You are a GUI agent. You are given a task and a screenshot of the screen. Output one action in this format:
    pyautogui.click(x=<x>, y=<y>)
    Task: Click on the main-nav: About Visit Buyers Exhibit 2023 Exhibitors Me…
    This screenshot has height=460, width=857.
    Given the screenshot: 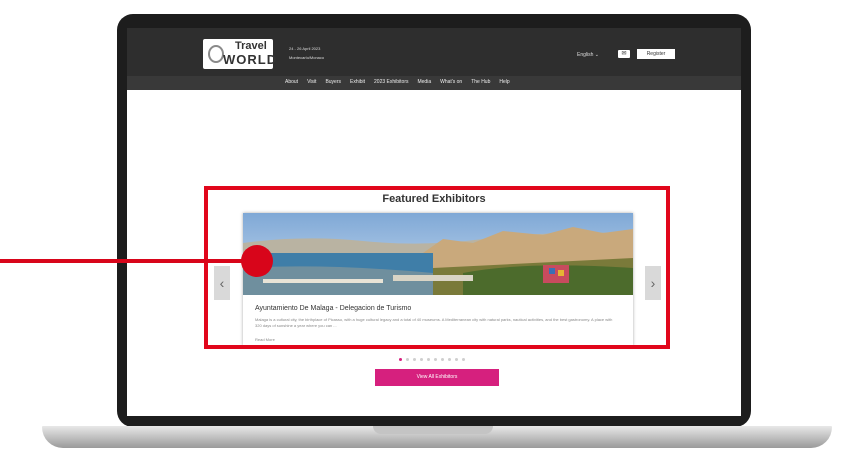 What is the action you would take?
    pyautogui.click(x=434, y=83)
    